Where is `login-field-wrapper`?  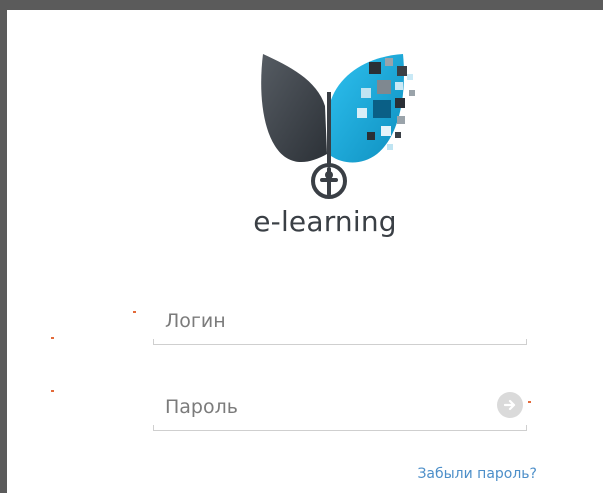
login-field-wrapper is located at coordinates (340, 322).